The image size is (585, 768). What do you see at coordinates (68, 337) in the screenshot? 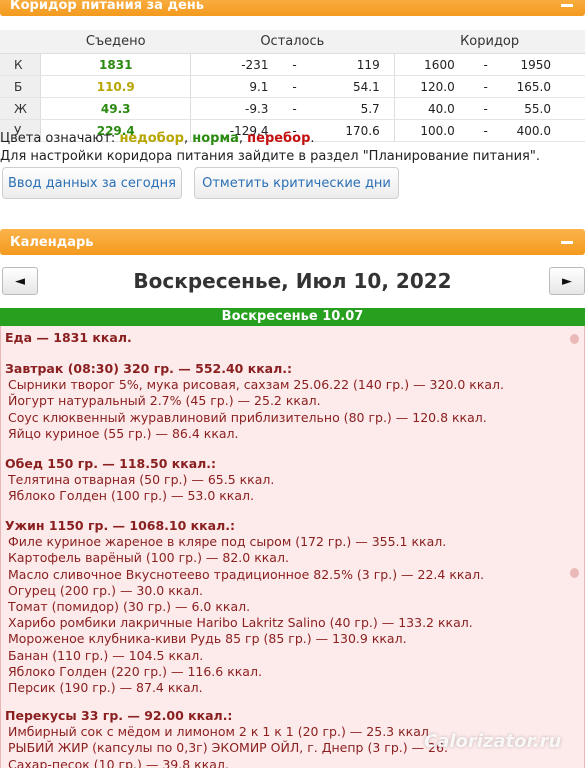
I see `daily-total: Еда — 1831 ккал.` at bounding box center [68, 337].